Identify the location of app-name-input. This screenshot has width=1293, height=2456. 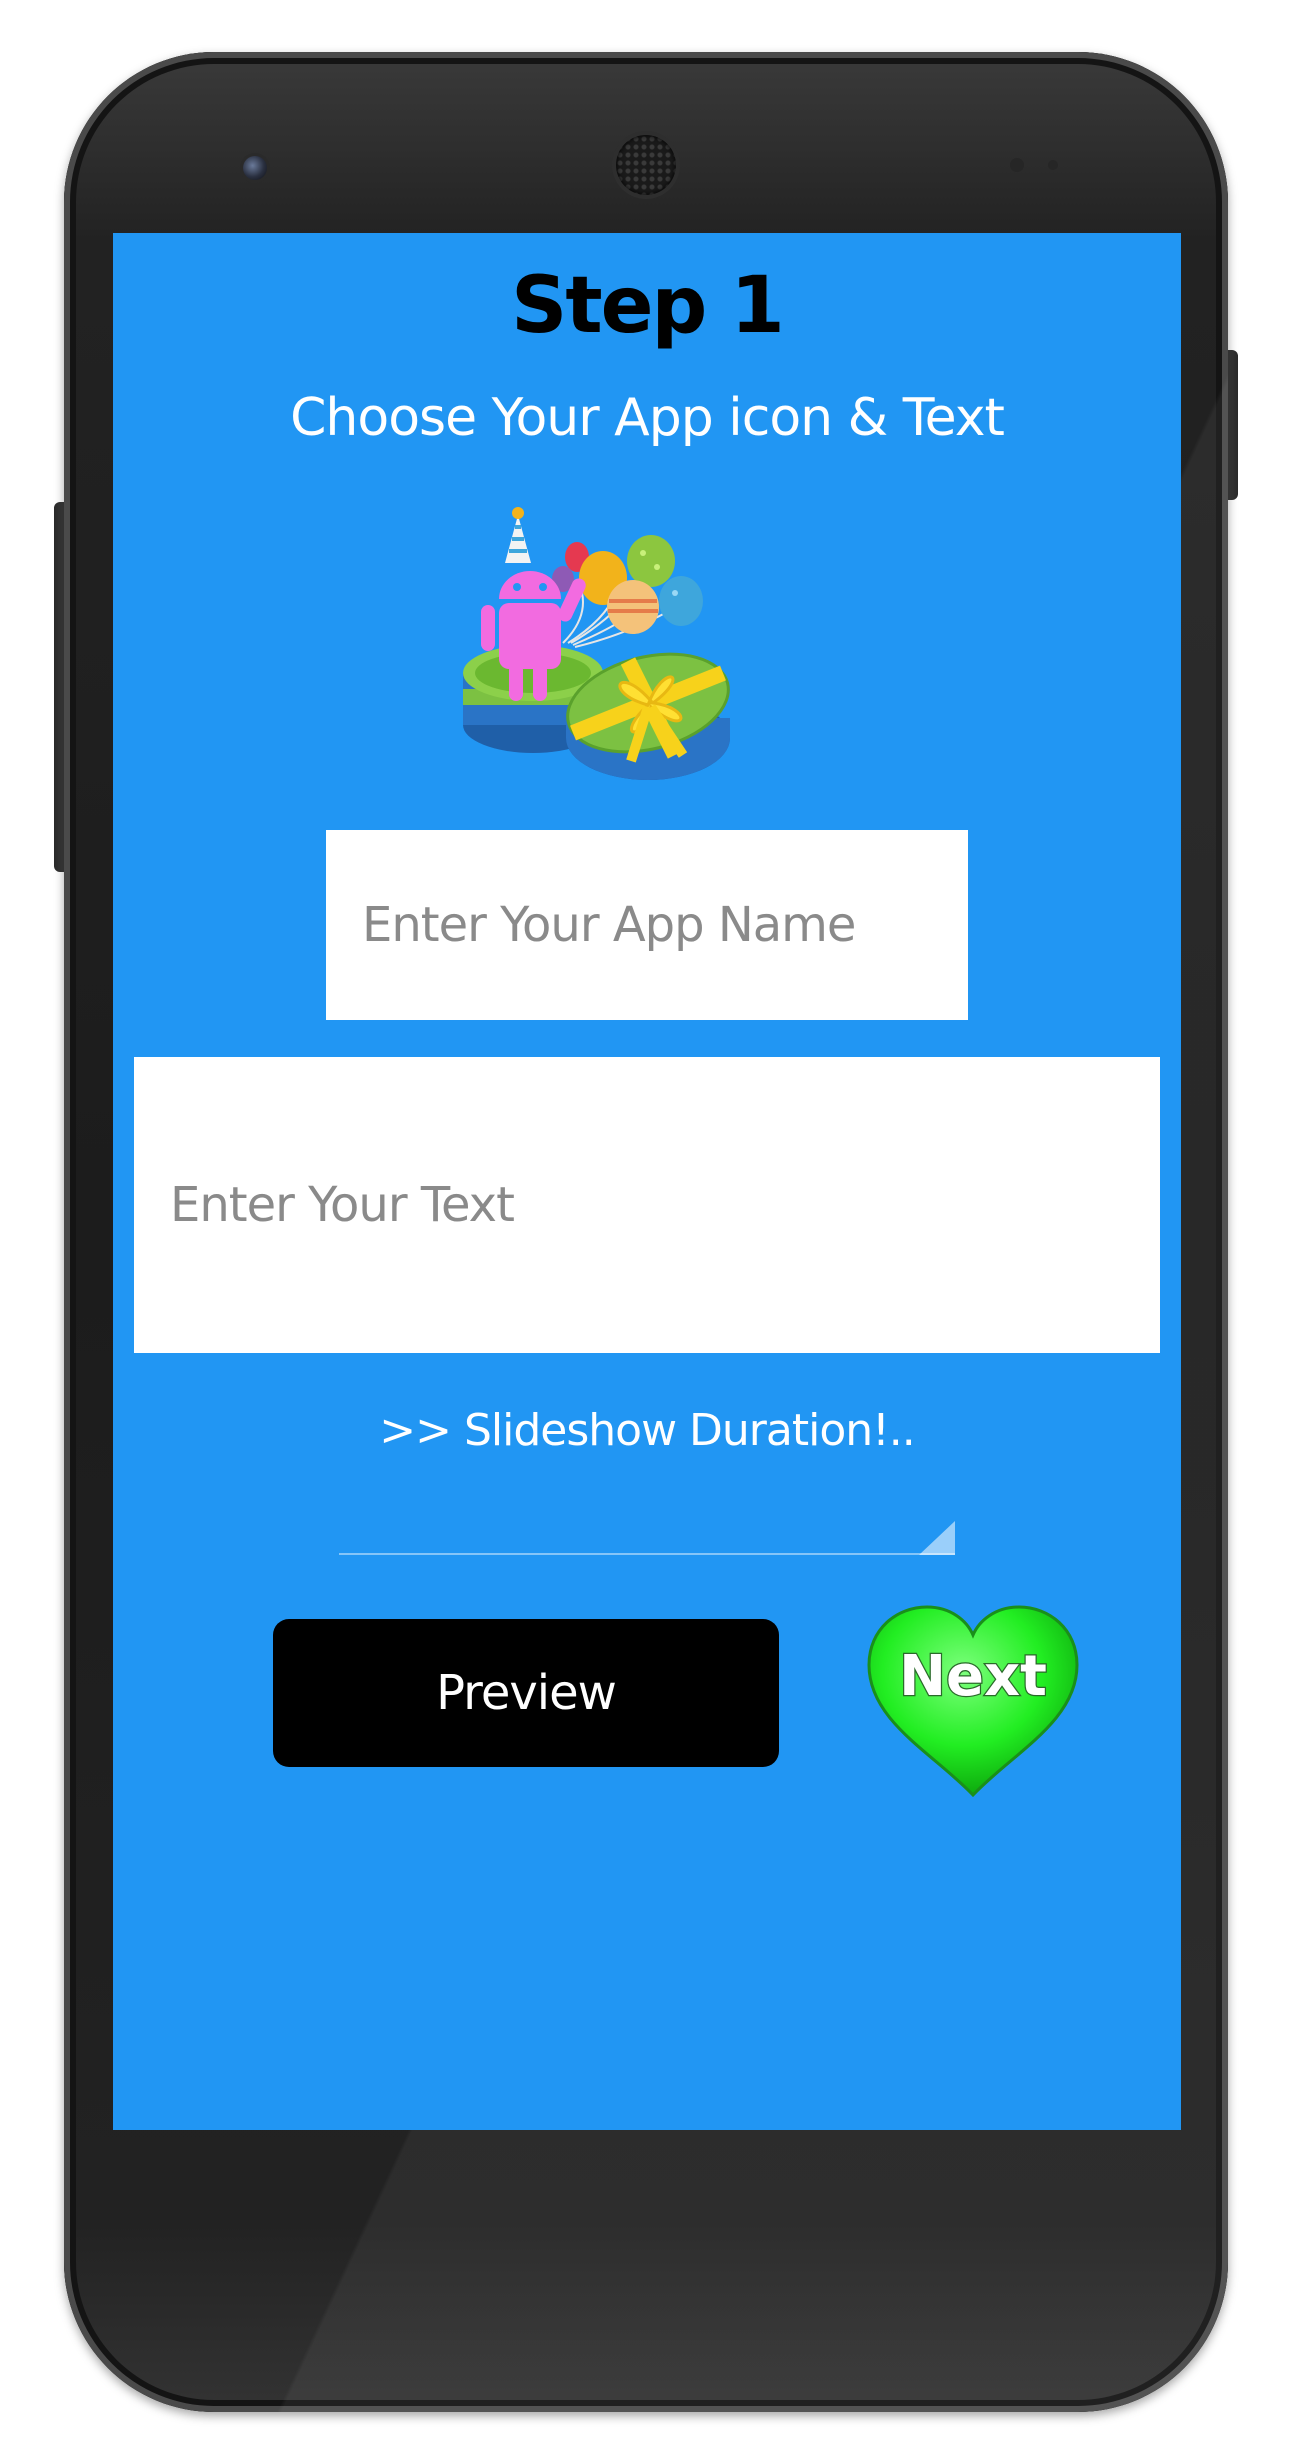
(647, 925).